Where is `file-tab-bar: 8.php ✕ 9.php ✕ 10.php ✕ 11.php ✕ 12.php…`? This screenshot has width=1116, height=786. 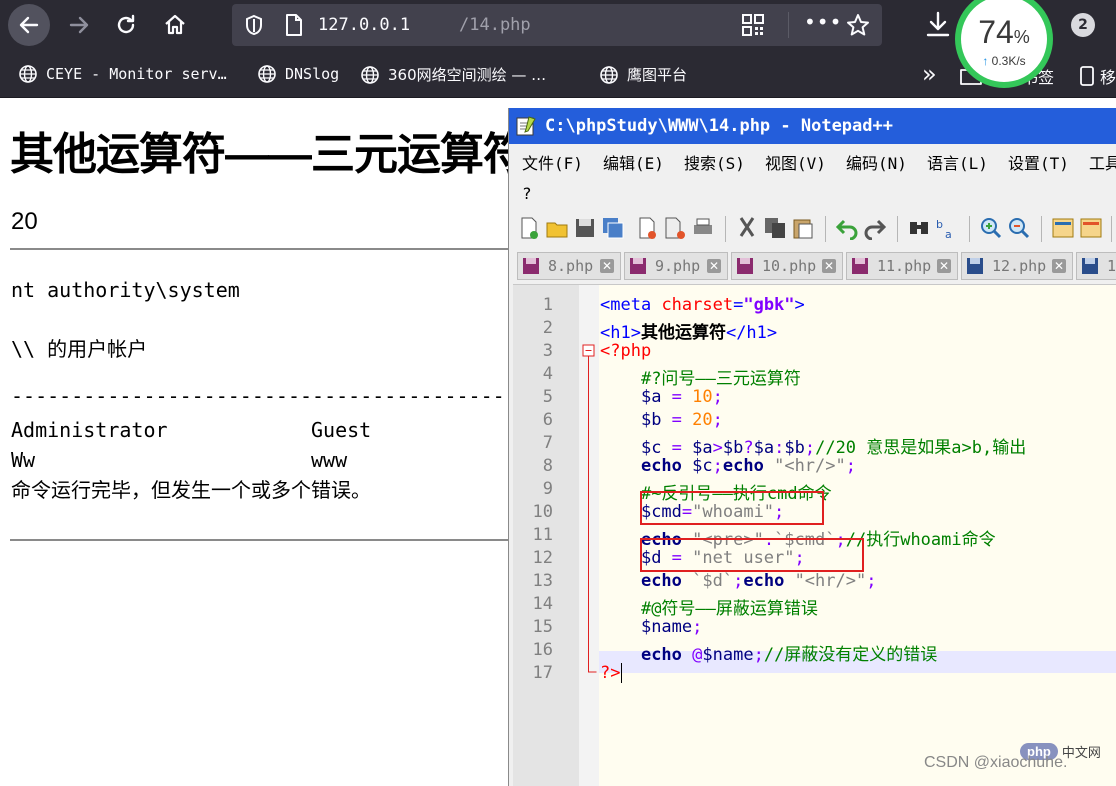 file-tab-bar: 8.php ✕ 9.php ✕ 10.php ✕ 11.php ✕ 12.php… is located at coordinates (814, 266).